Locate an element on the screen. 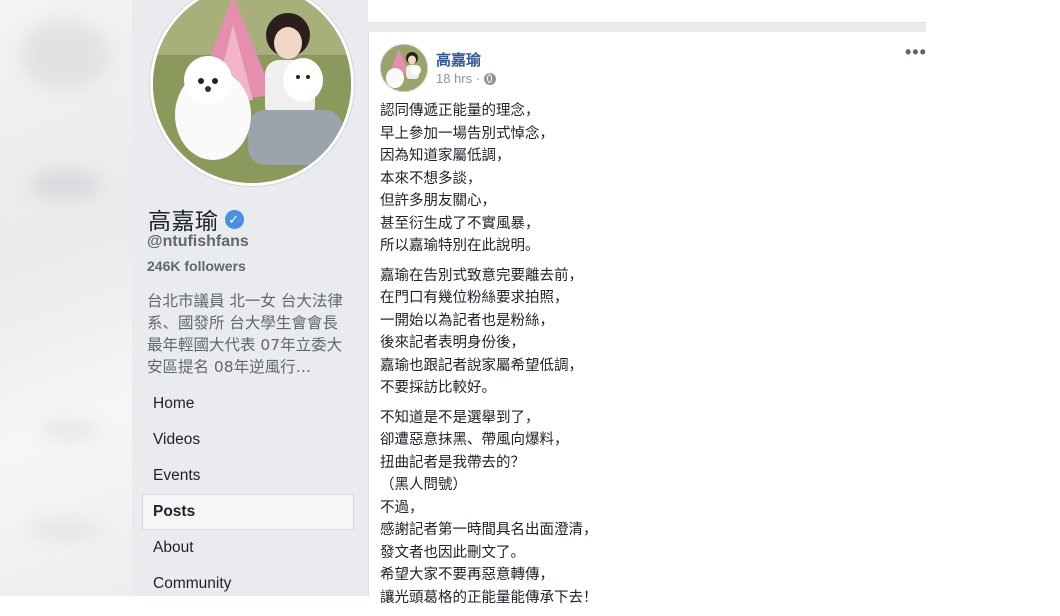 Image resolution: width=1060 pixels, height=616 pixels. verified-badge-icon: ✓ is located at coordinates (234, 219).